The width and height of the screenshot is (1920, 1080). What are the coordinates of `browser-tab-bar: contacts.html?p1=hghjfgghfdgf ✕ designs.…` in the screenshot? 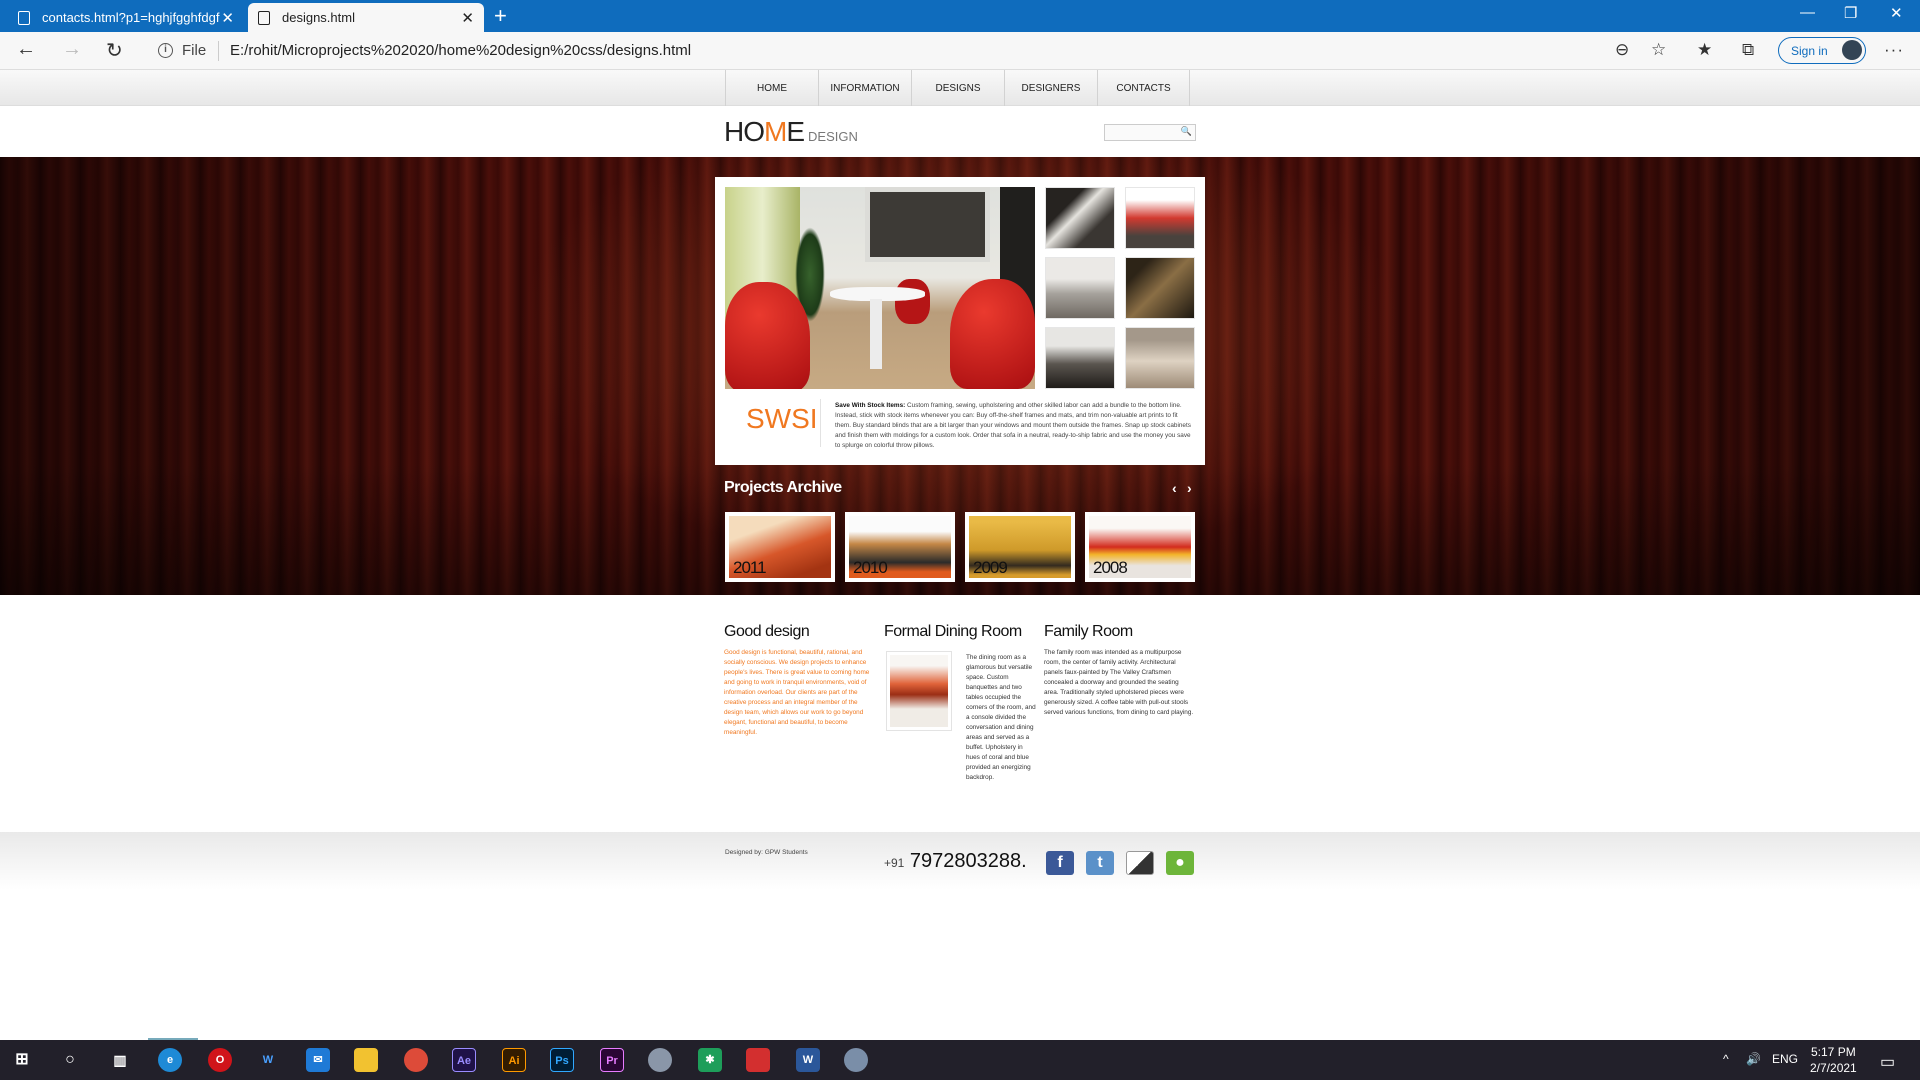 It's located at (960, 16).